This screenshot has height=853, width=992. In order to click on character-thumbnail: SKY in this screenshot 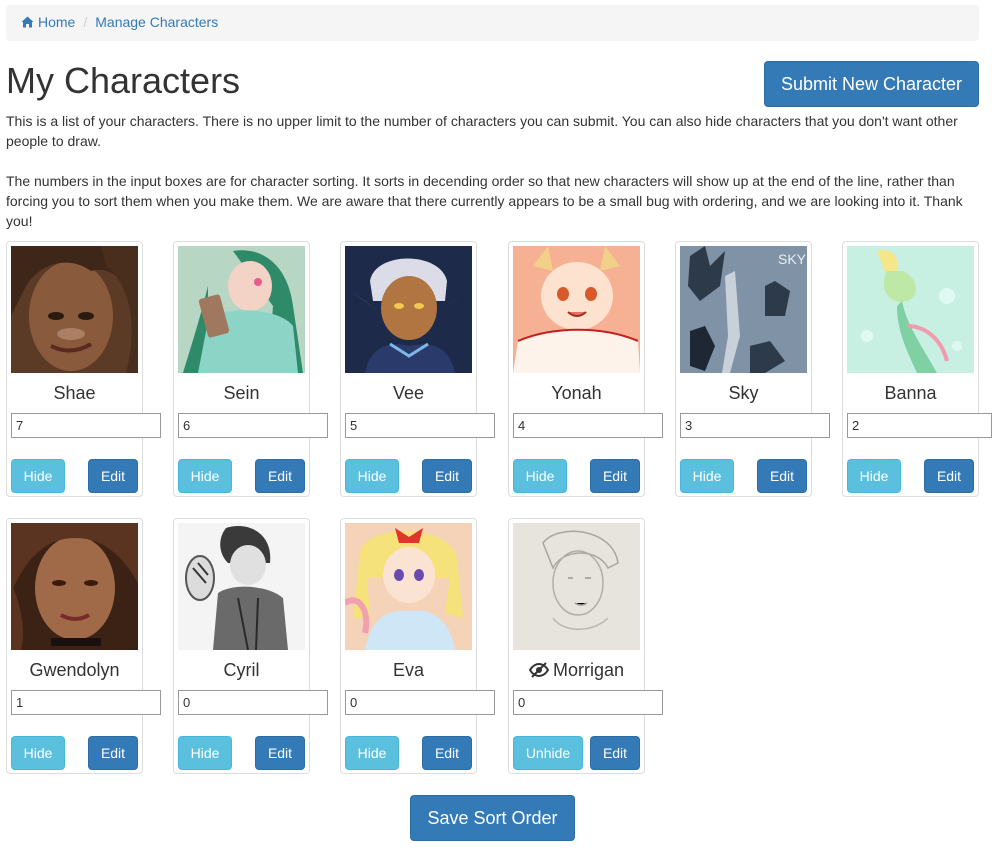, I will do `click(743, 309)`.